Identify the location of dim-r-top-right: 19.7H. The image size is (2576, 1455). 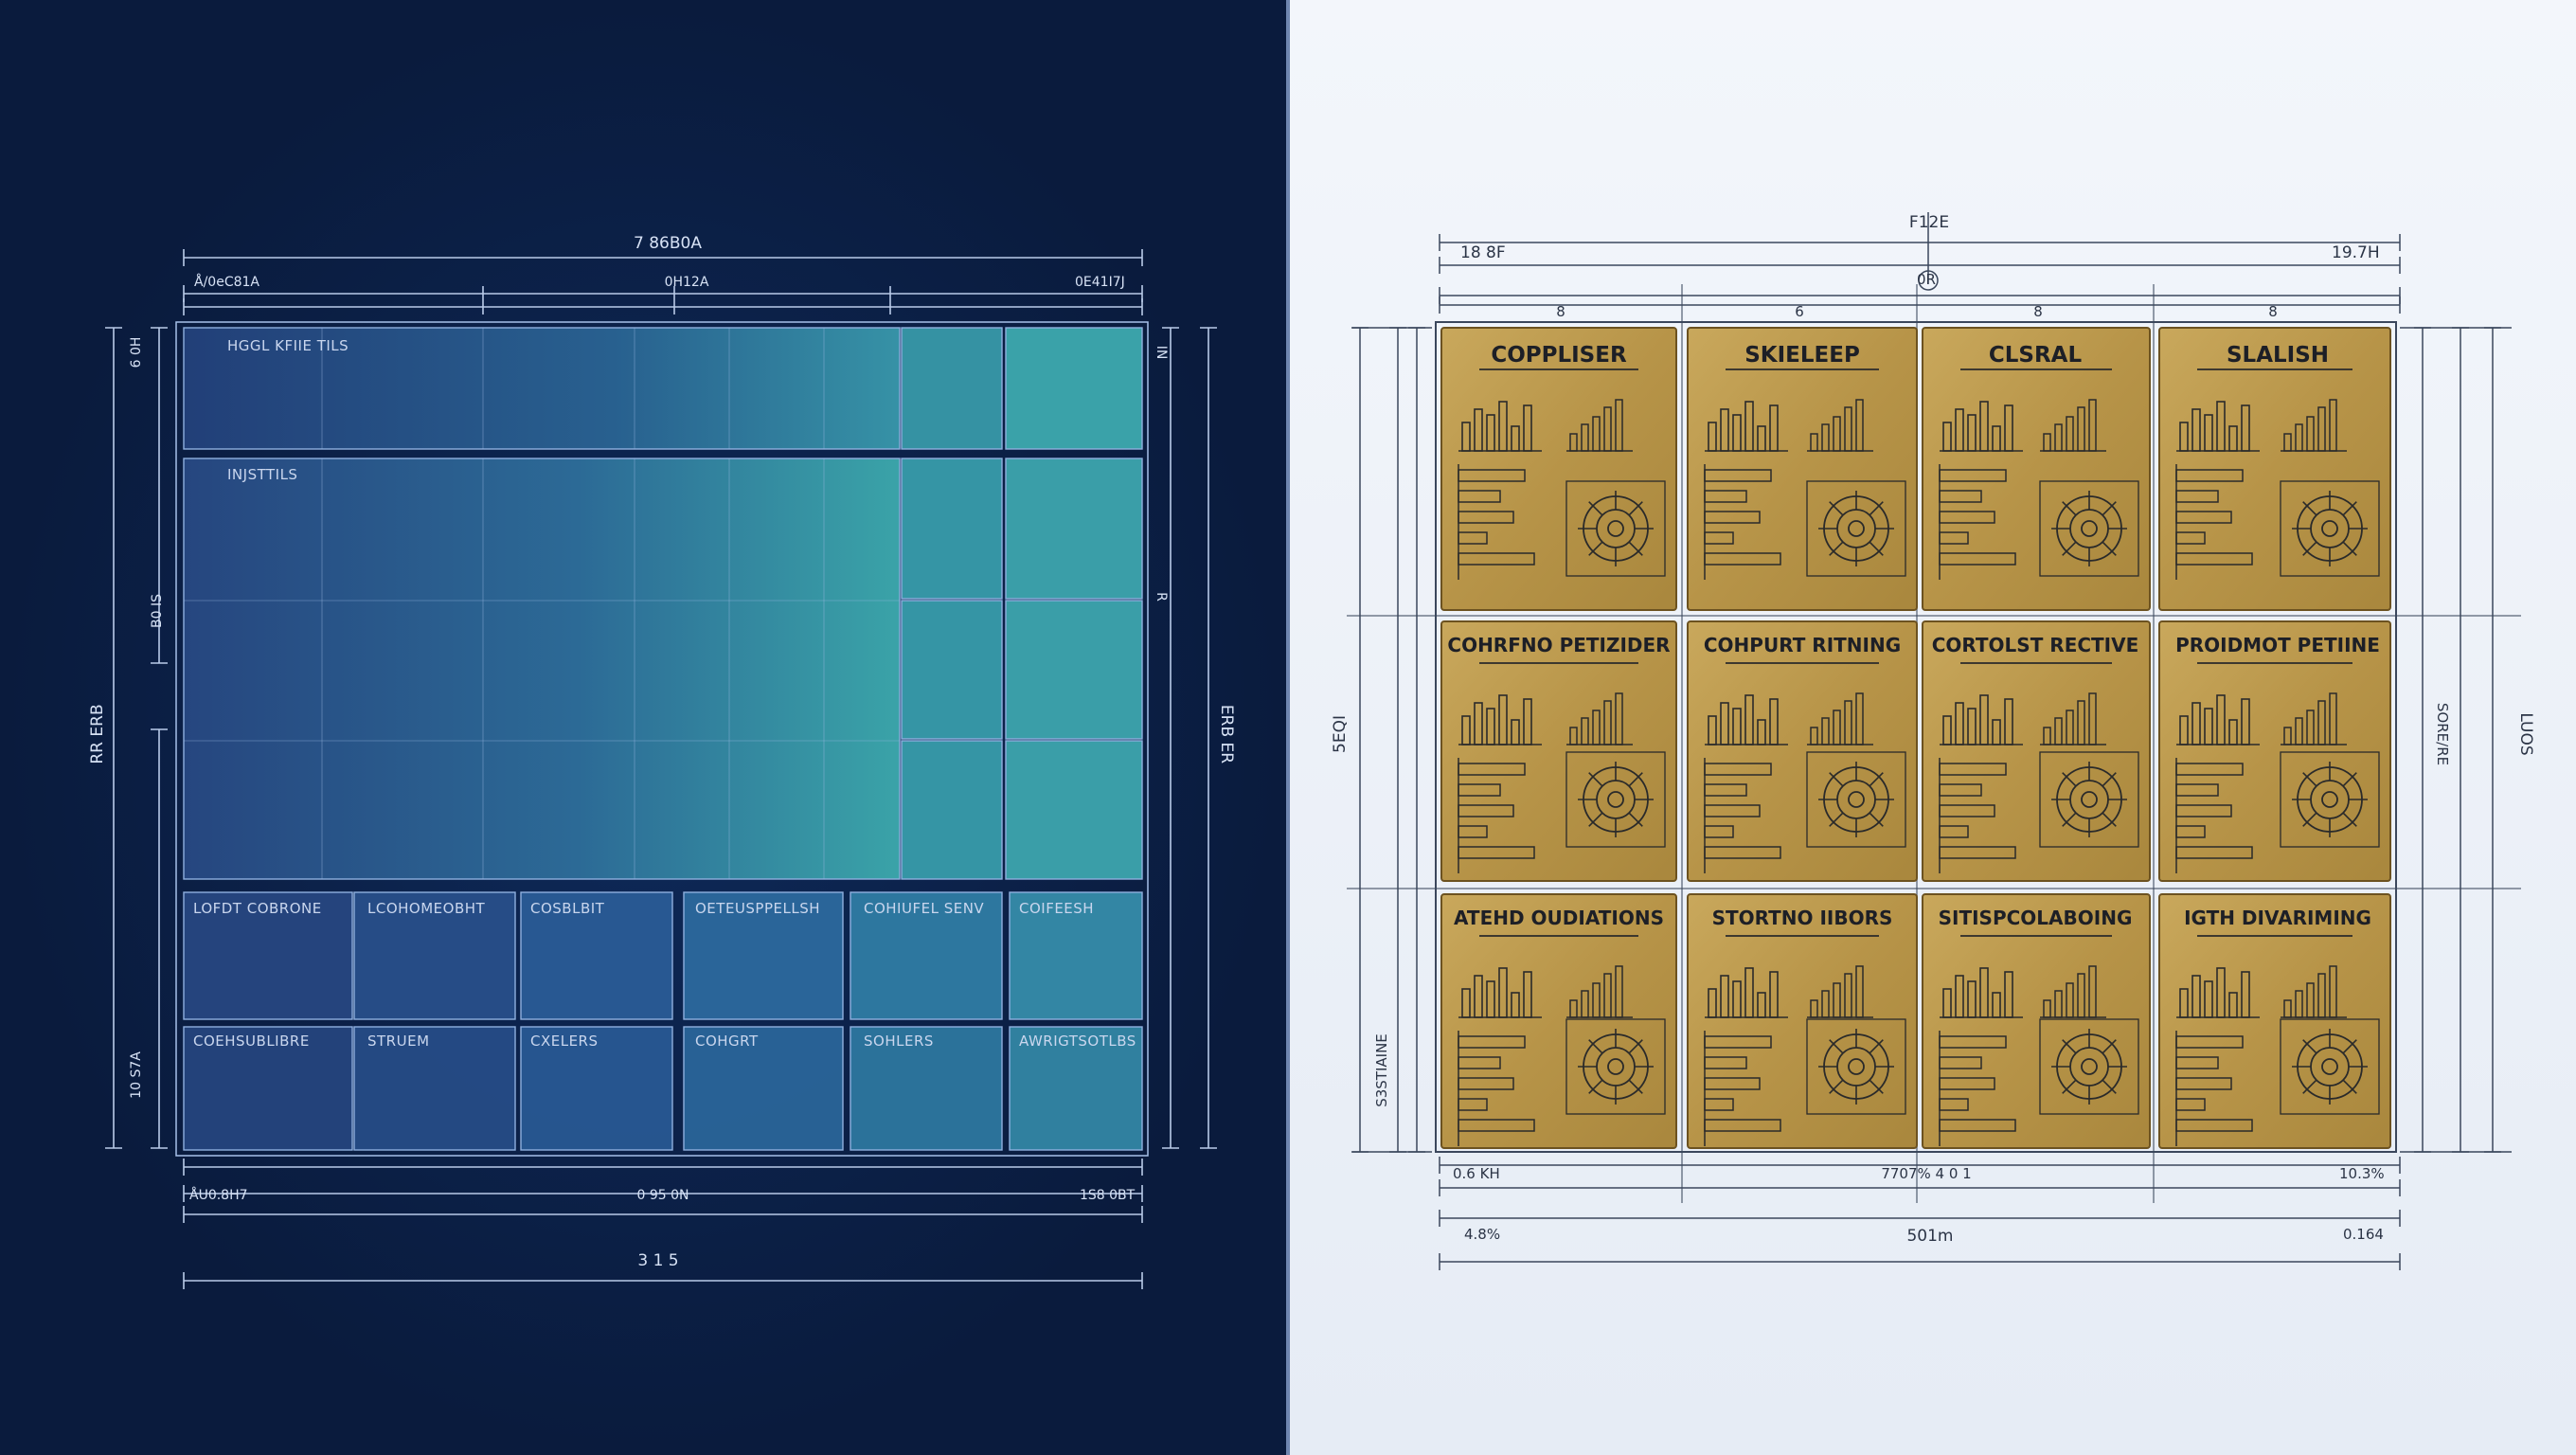
(2356, 253).